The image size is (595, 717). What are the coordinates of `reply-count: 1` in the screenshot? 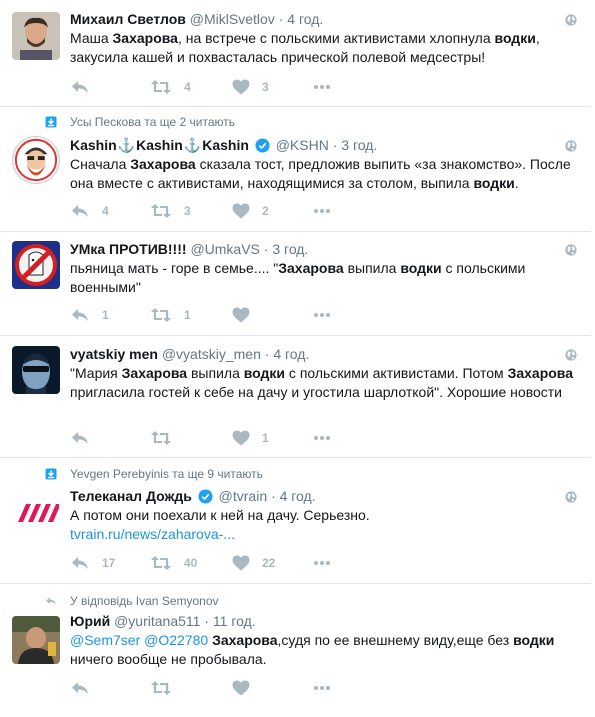 It's located at (105, 315).